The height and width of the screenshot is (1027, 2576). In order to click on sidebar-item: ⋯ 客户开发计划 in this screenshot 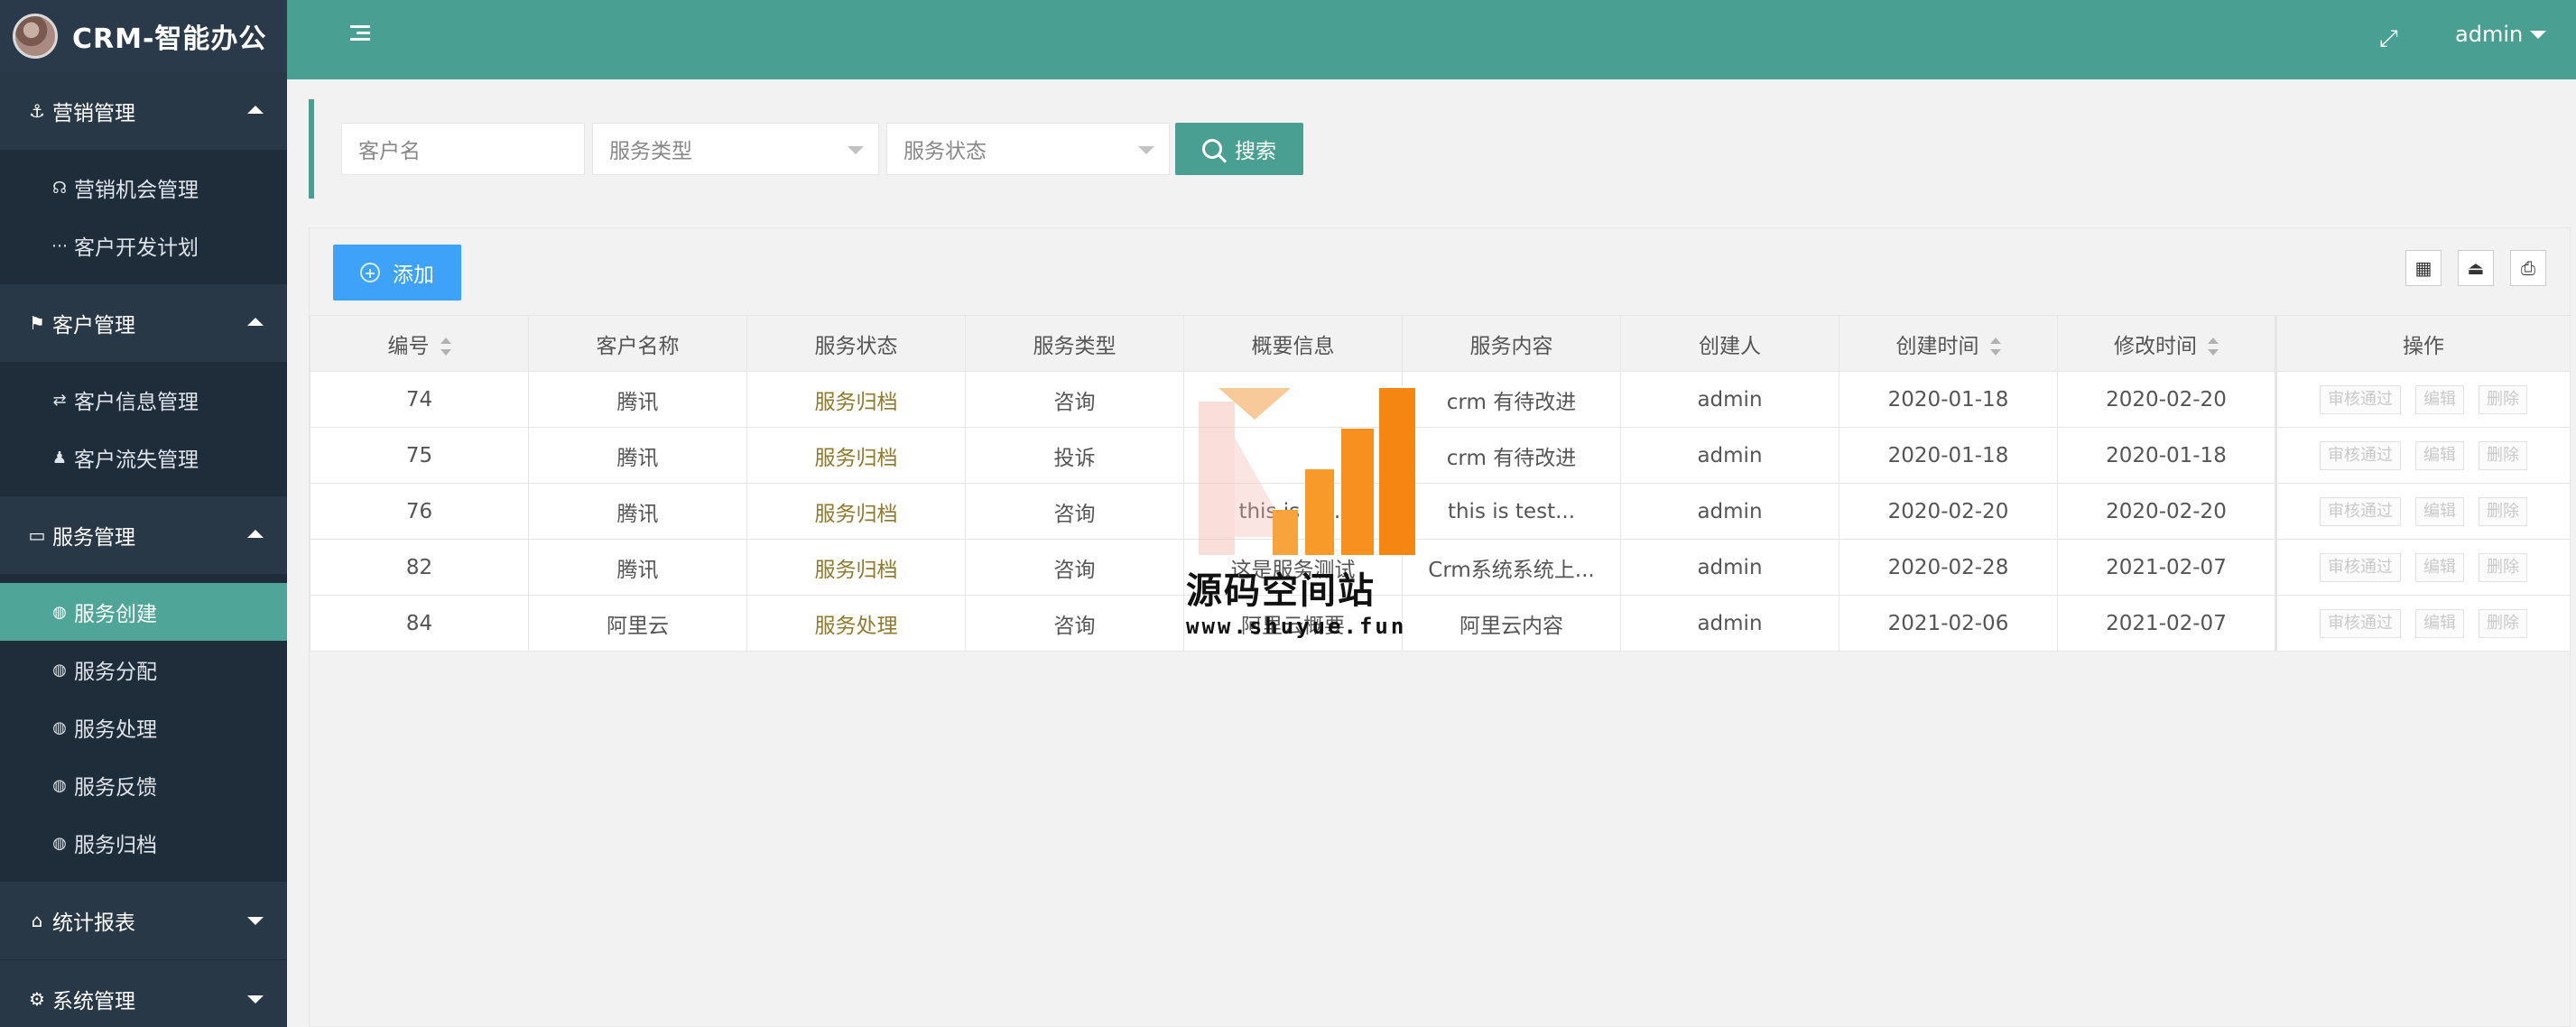, I will do `click(144, 245)`.